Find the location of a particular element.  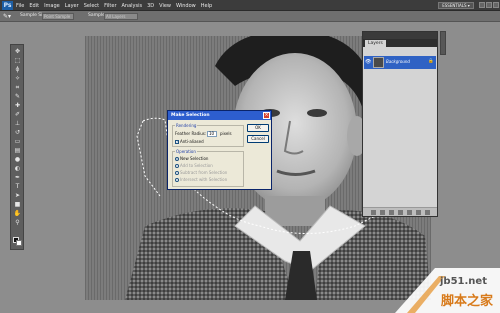

lock-icon: 🔒 is located at coordinates (431, 61).